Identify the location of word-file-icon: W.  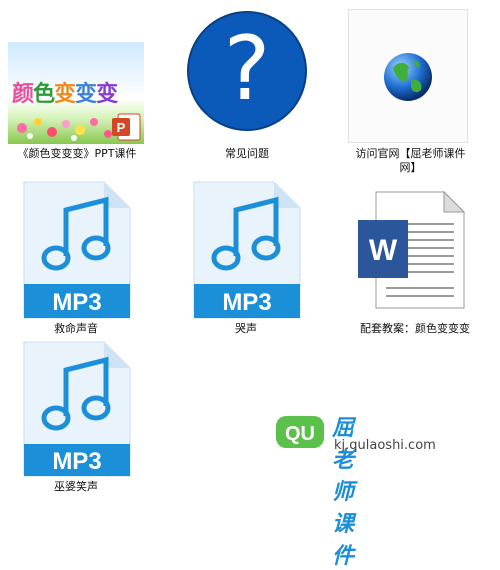
(412, 249).